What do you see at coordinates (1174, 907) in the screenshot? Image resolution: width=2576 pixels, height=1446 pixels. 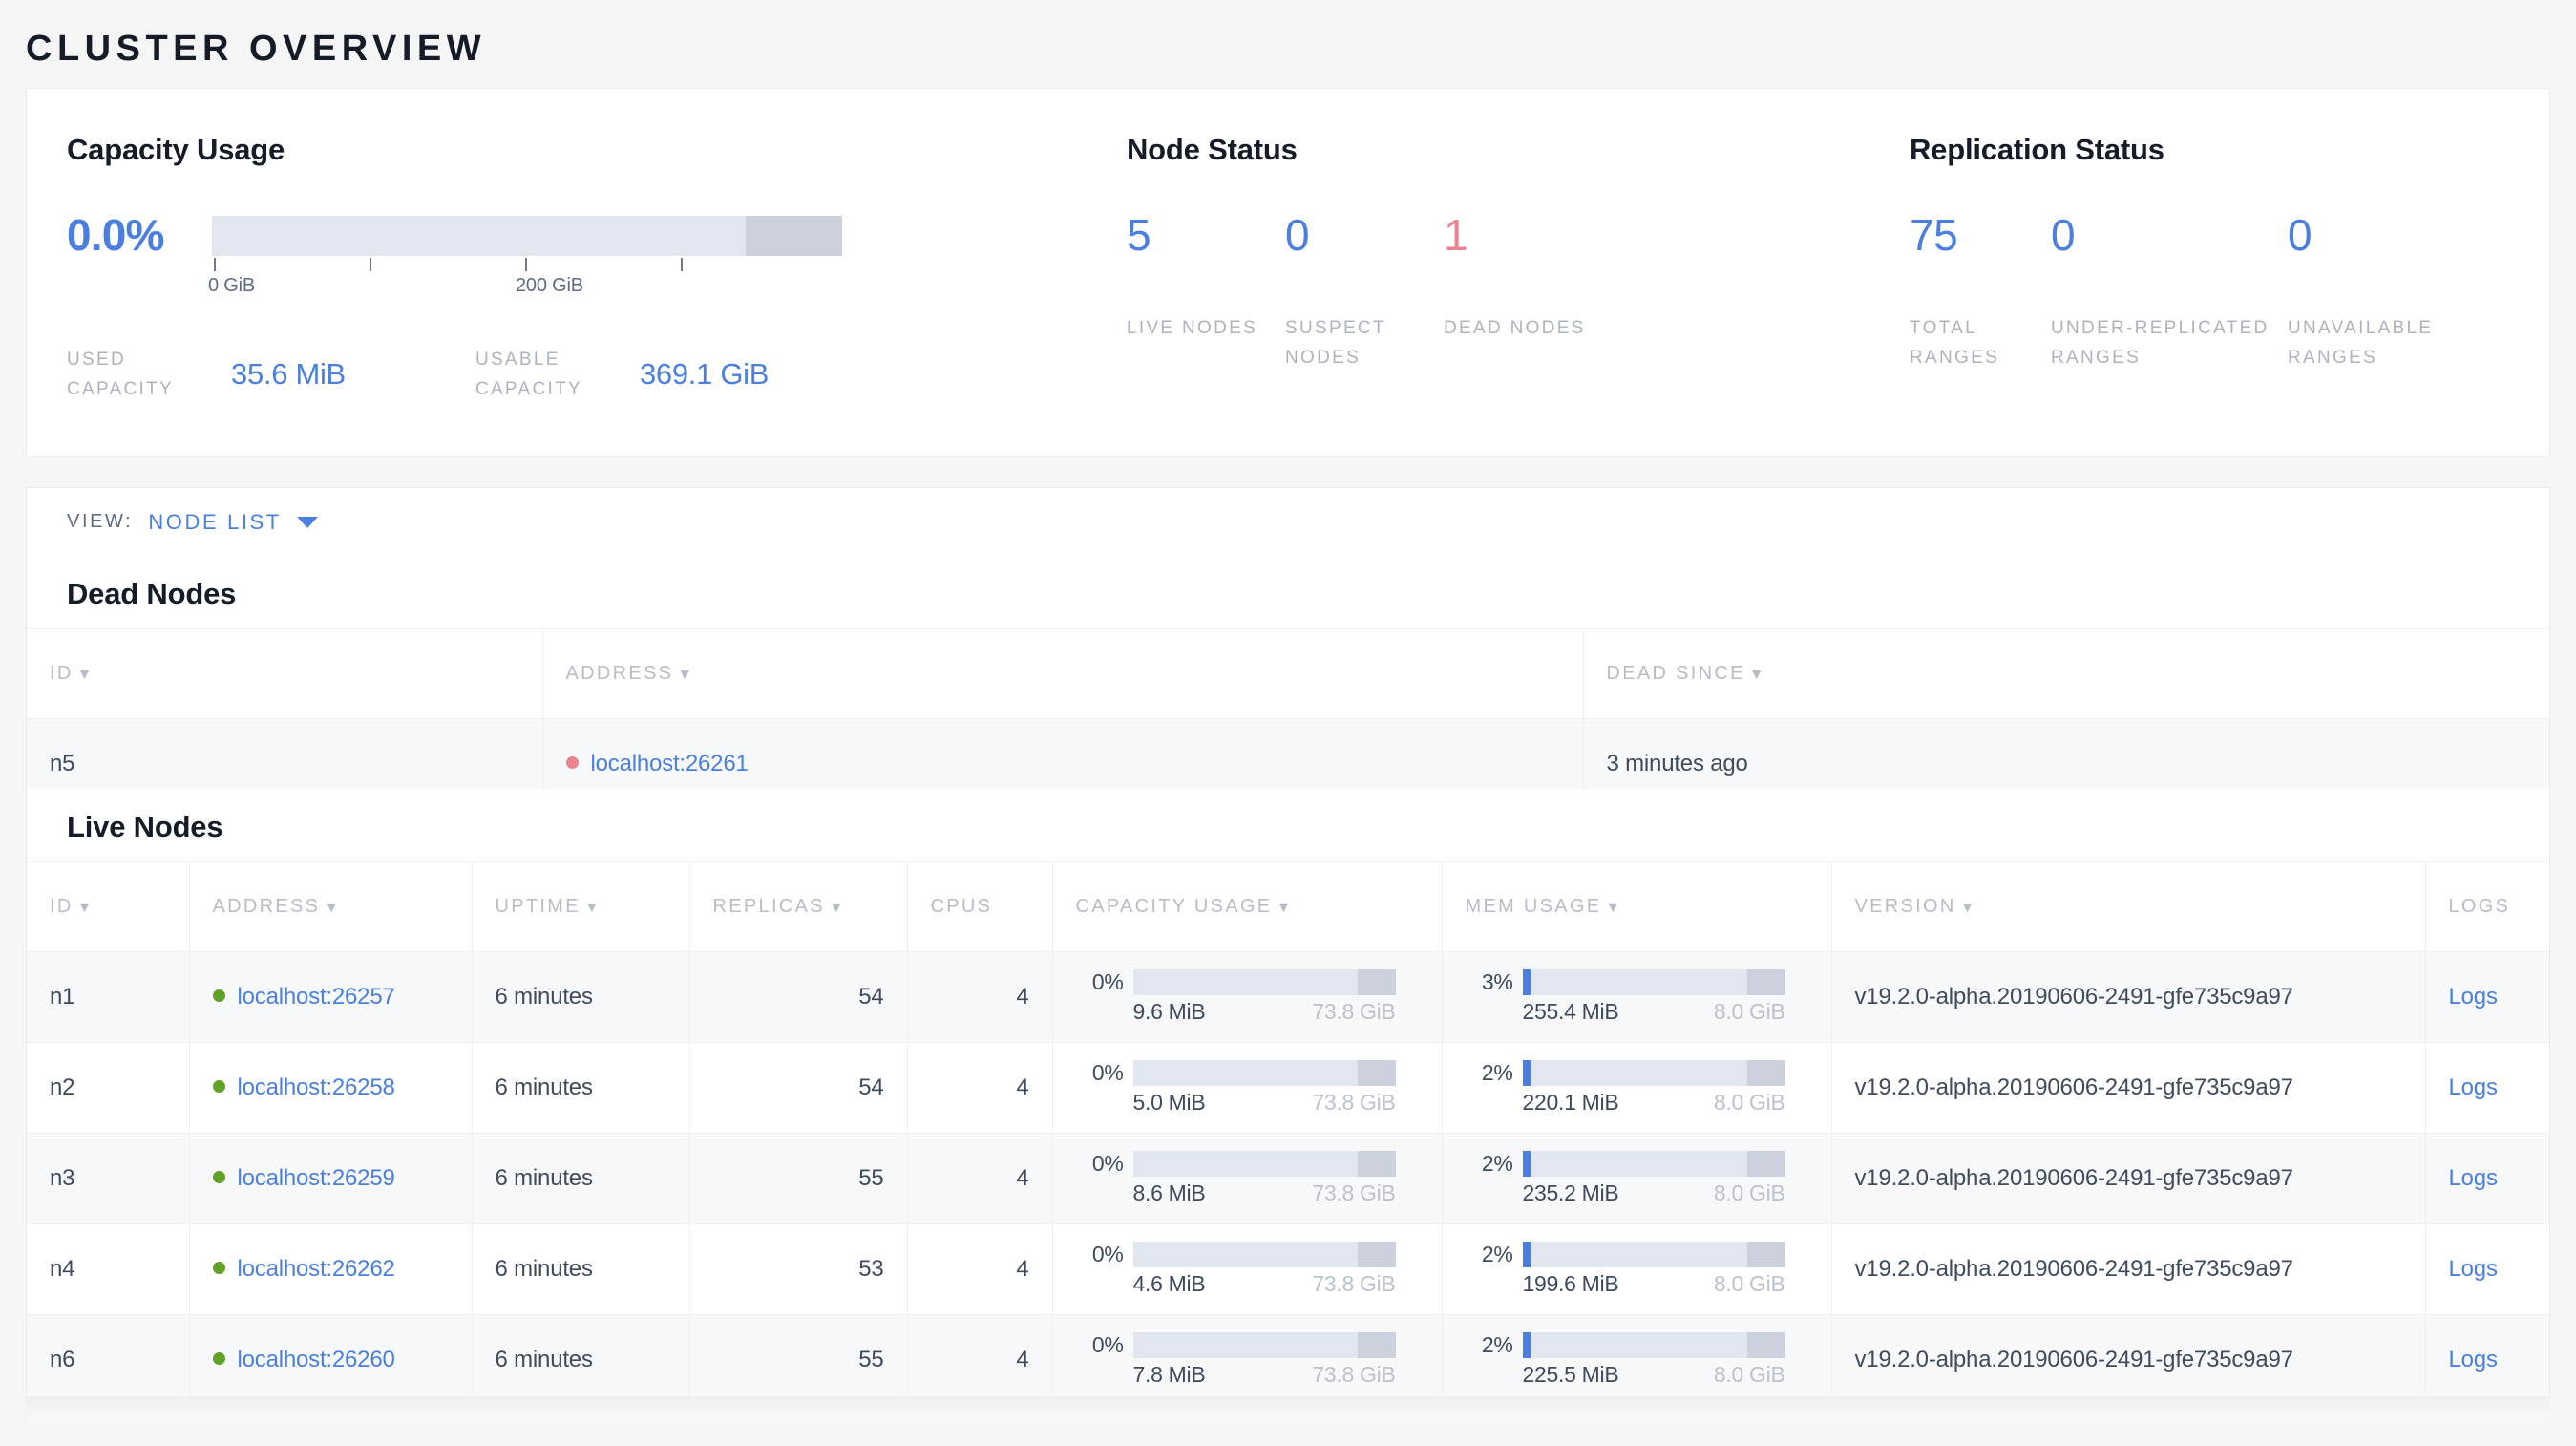 I see `live-col-capacity-usage-label: CAPACITY USAGE` at bounding box center [1174, 907].